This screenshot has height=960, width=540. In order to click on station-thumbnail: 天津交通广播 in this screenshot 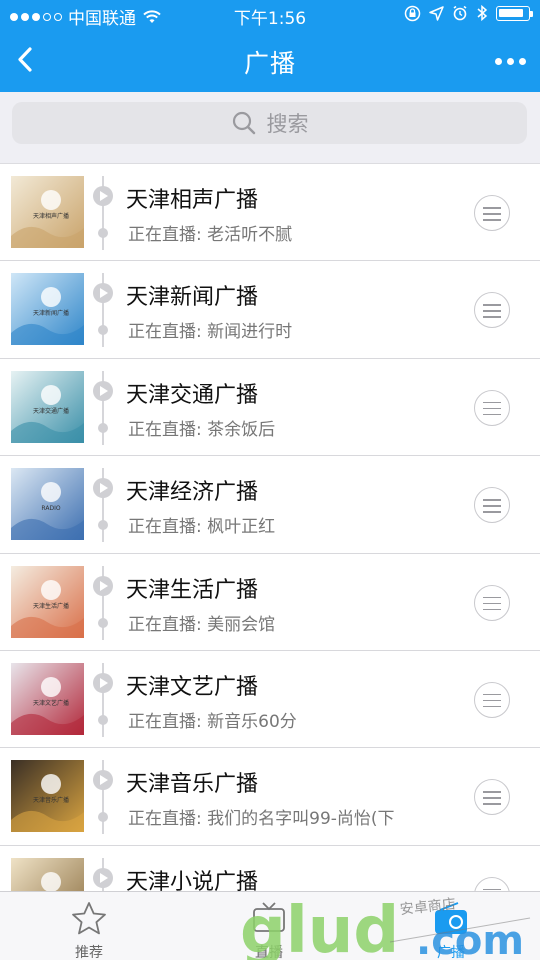, I will do `click(47, 406)`.